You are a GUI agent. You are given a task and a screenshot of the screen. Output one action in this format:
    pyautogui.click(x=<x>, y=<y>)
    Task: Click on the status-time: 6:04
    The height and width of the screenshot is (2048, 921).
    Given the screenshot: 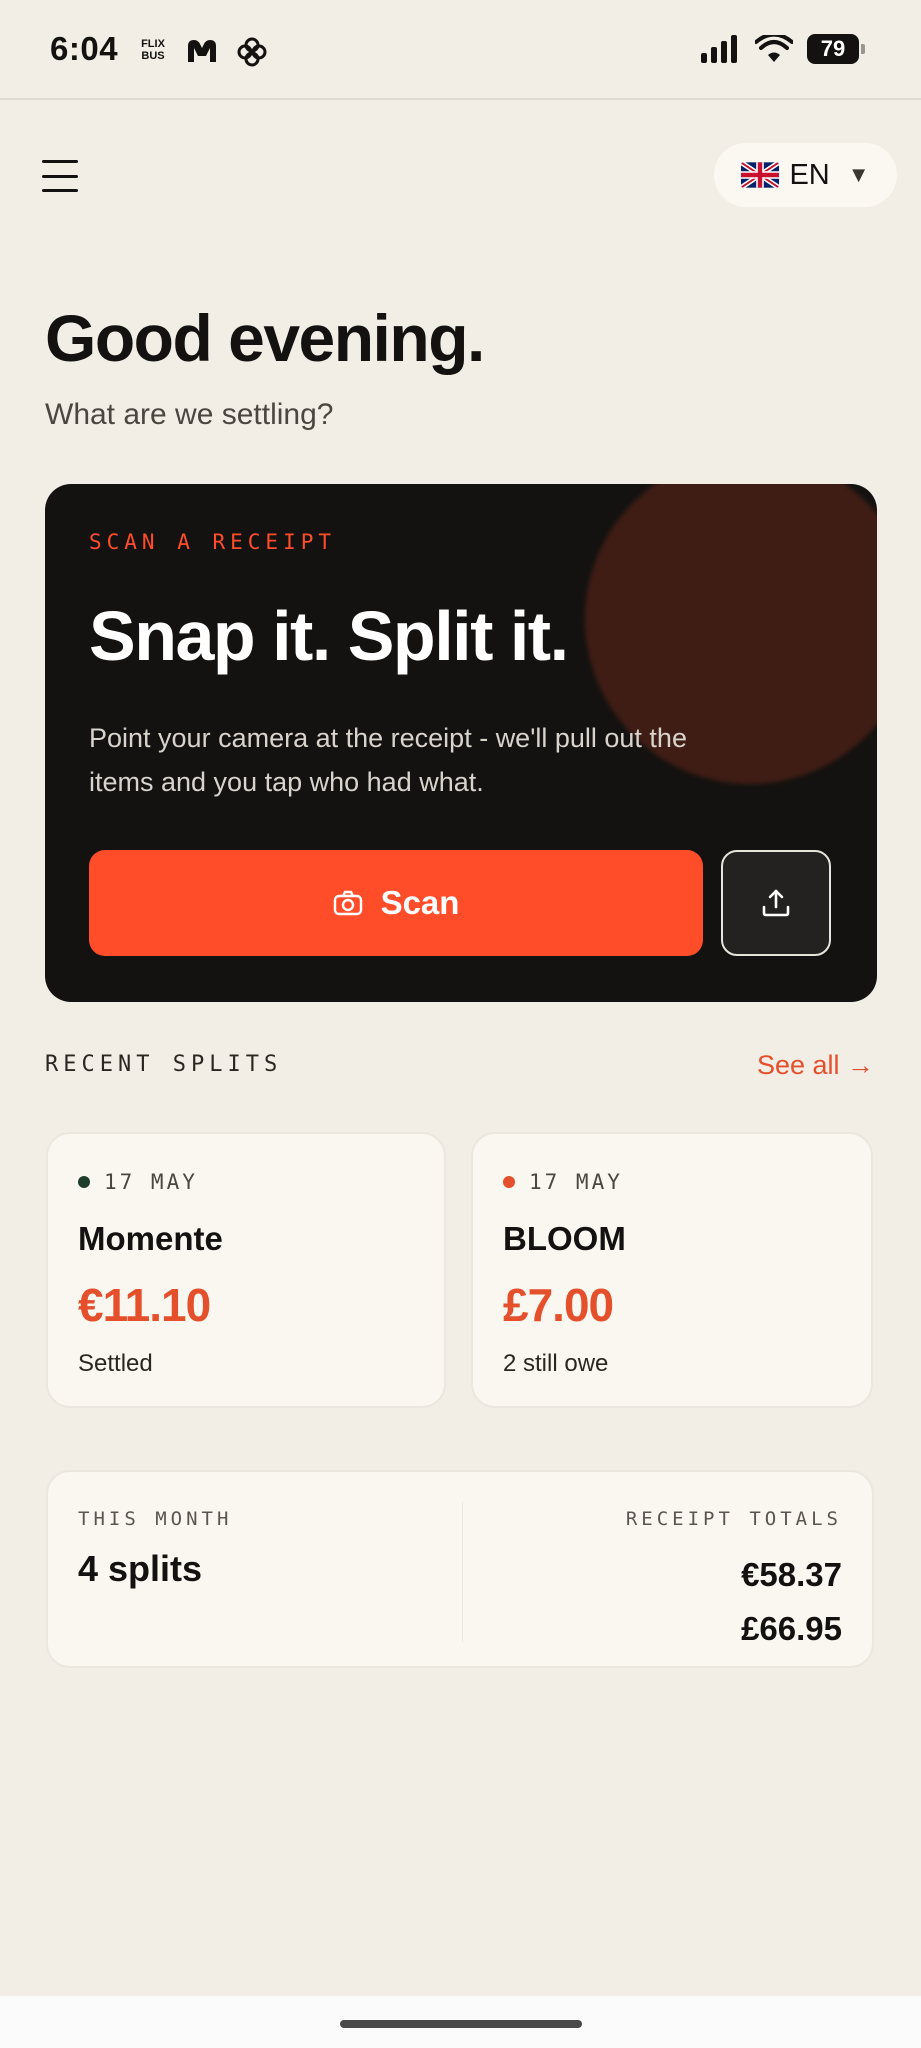 What is the action you would take?
    pyautogui.click(x=84, y=48)
    